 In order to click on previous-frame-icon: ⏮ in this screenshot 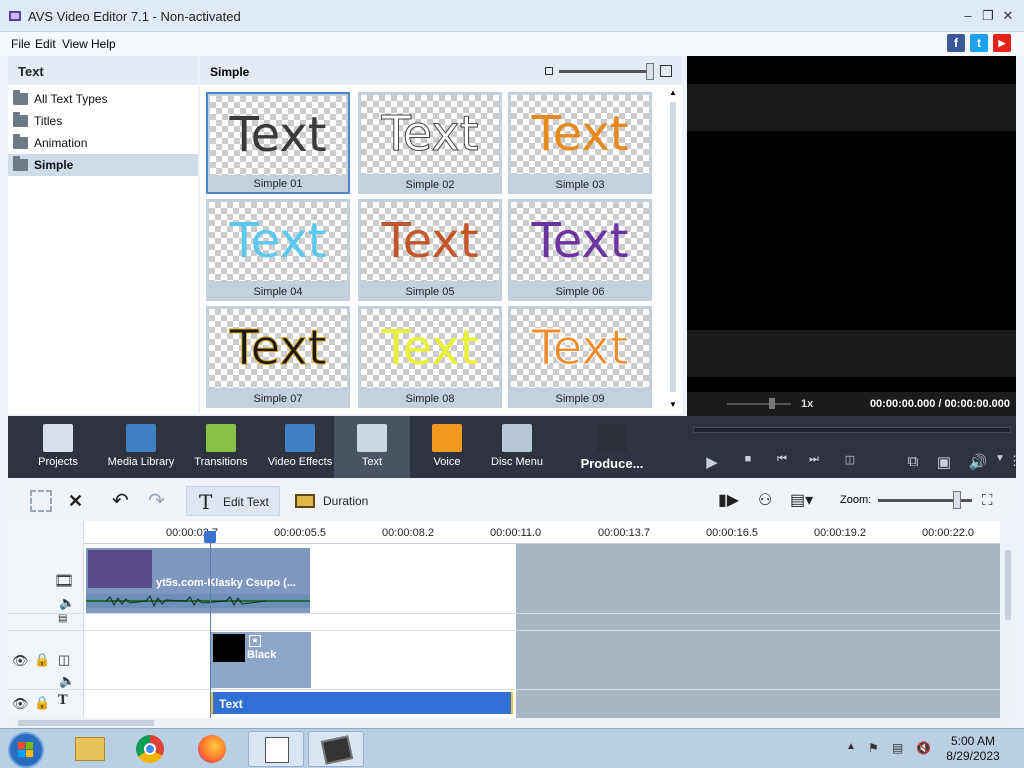, I will do `click(782, 459)`.